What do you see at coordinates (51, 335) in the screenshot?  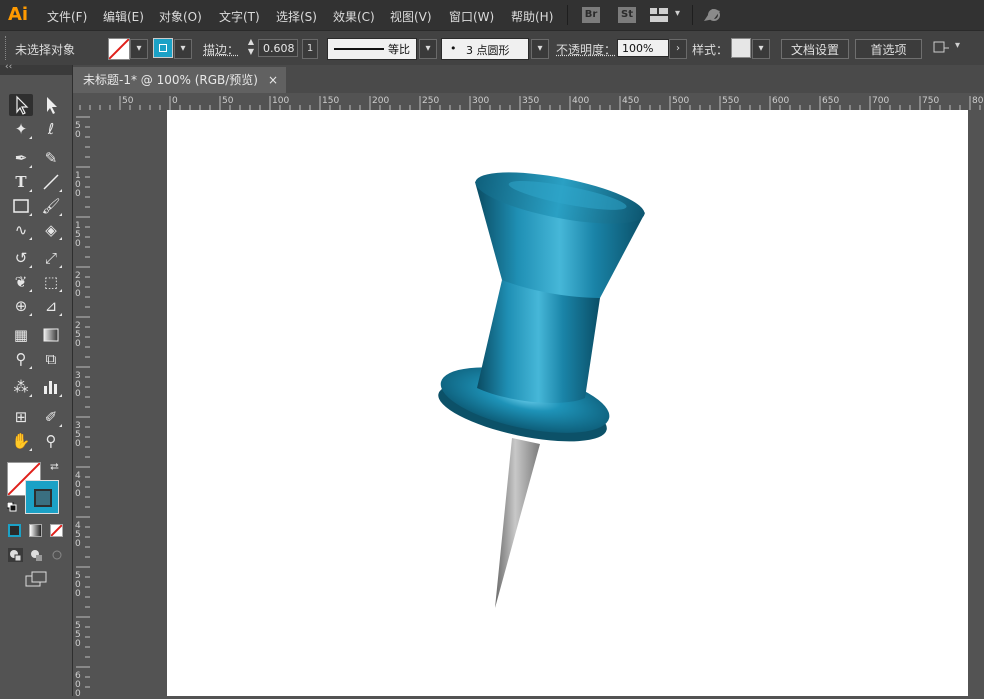 I see `gradient-tool-icon` at bounding box center [51, 335].